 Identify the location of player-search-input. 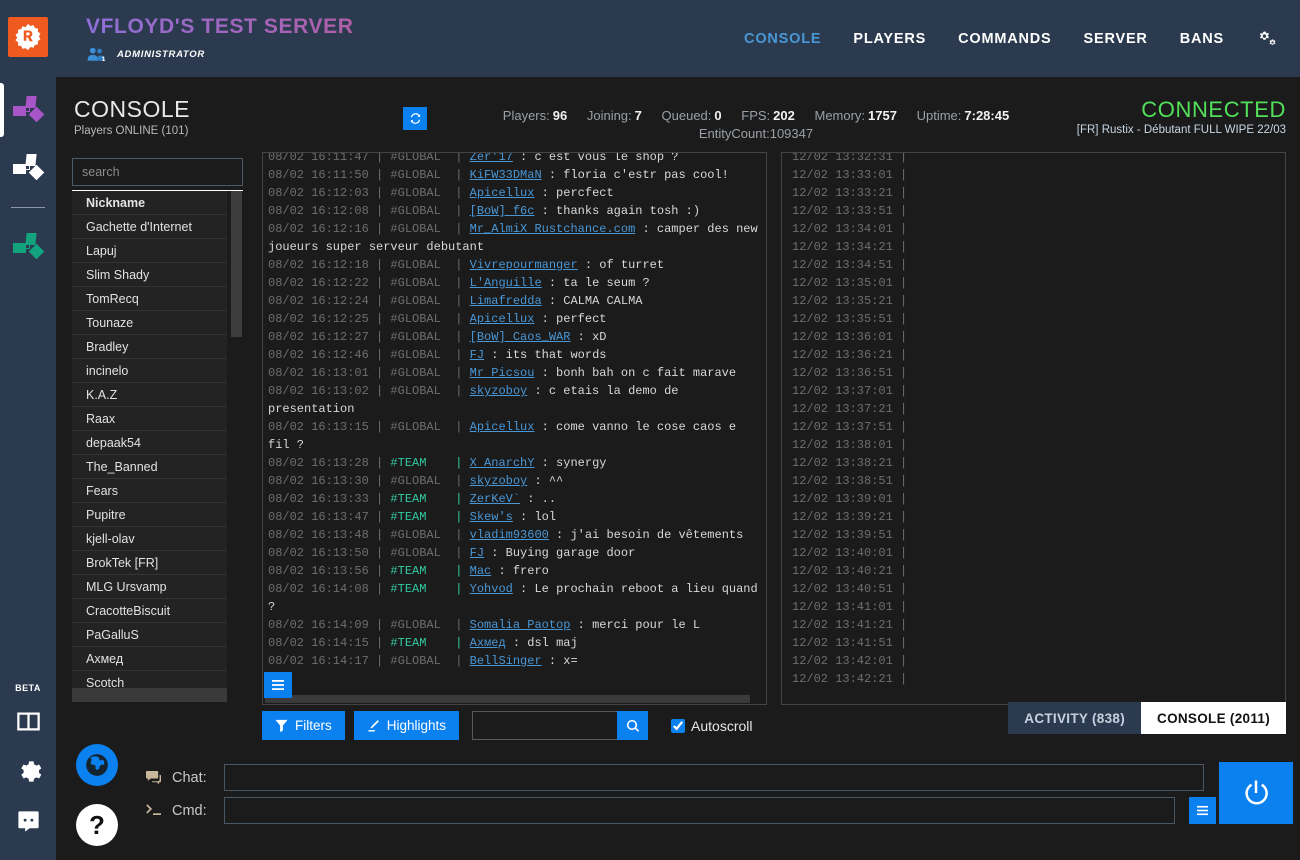
(157, 172).